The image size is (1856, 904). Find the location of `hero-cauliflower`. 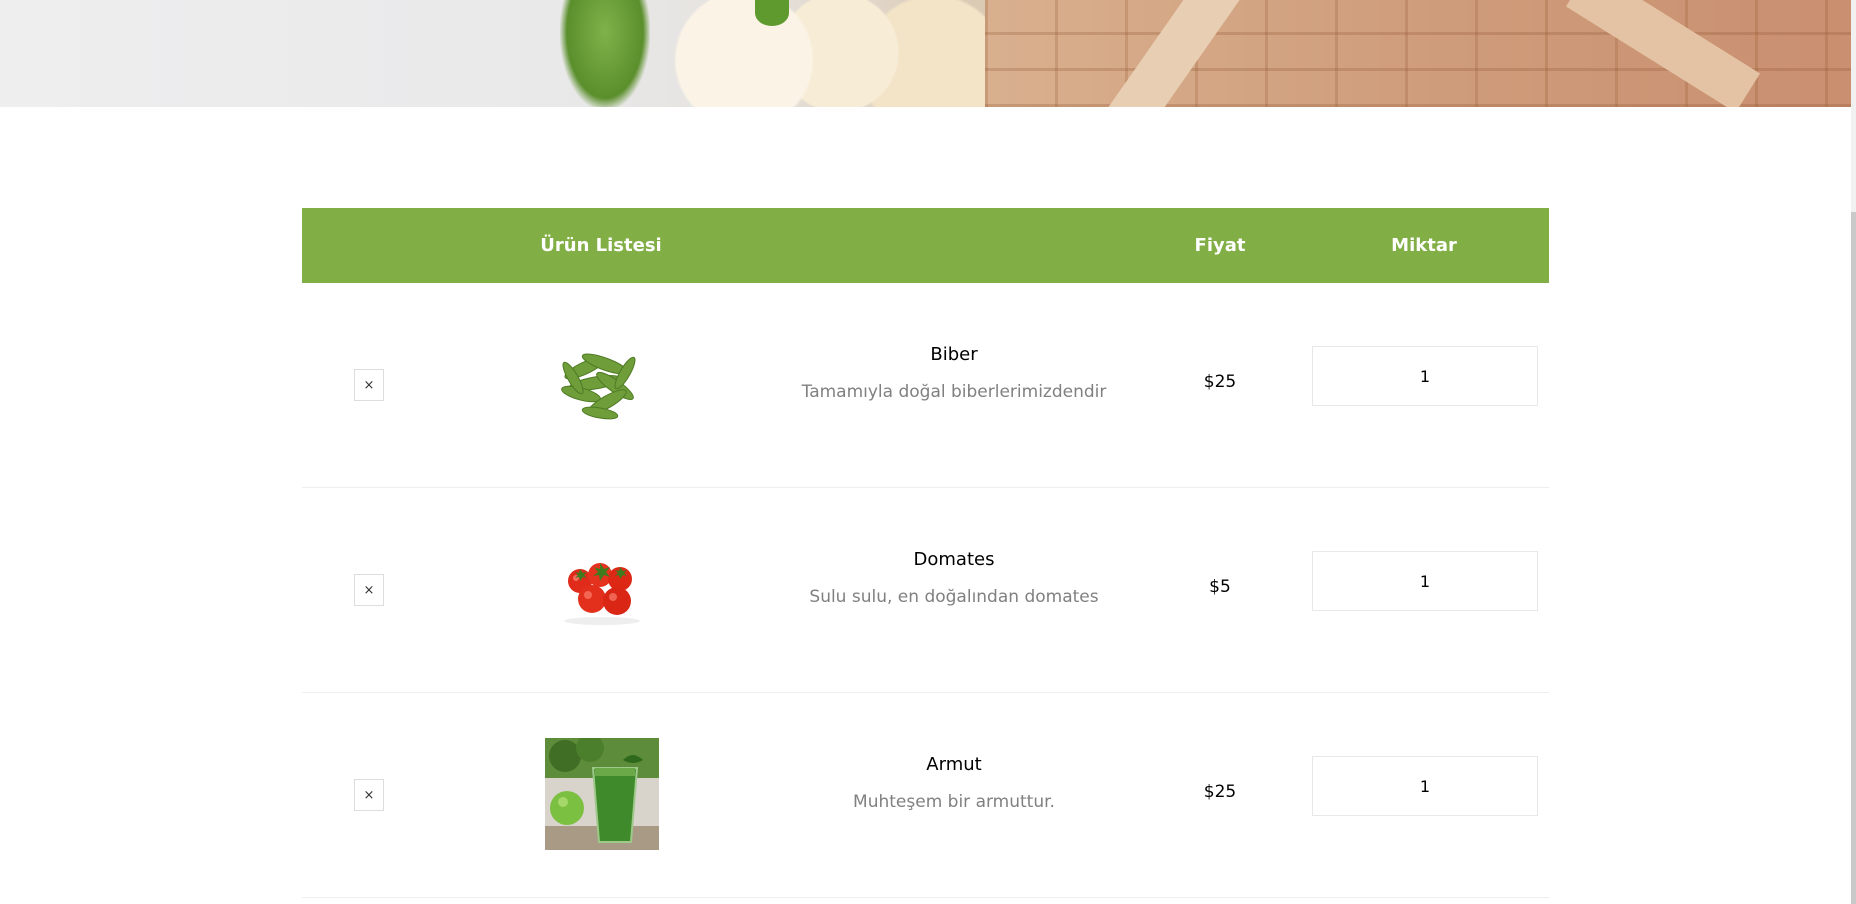

hero-cauliflower is located at coordinates (820, 53).